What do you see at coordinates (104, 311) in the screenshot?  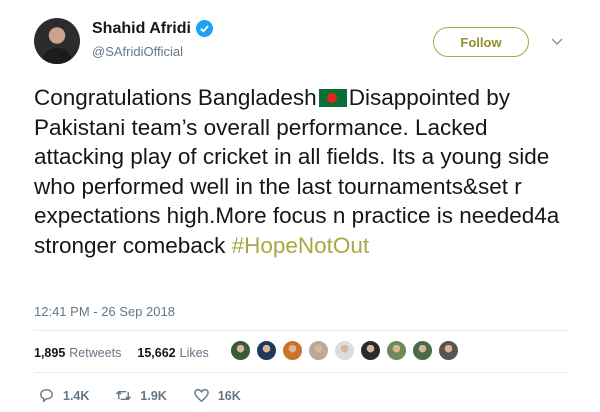 I see `tweet-timestamp: 12:41 PM - 26 Sep 2018` at bounding box center [104, 311].